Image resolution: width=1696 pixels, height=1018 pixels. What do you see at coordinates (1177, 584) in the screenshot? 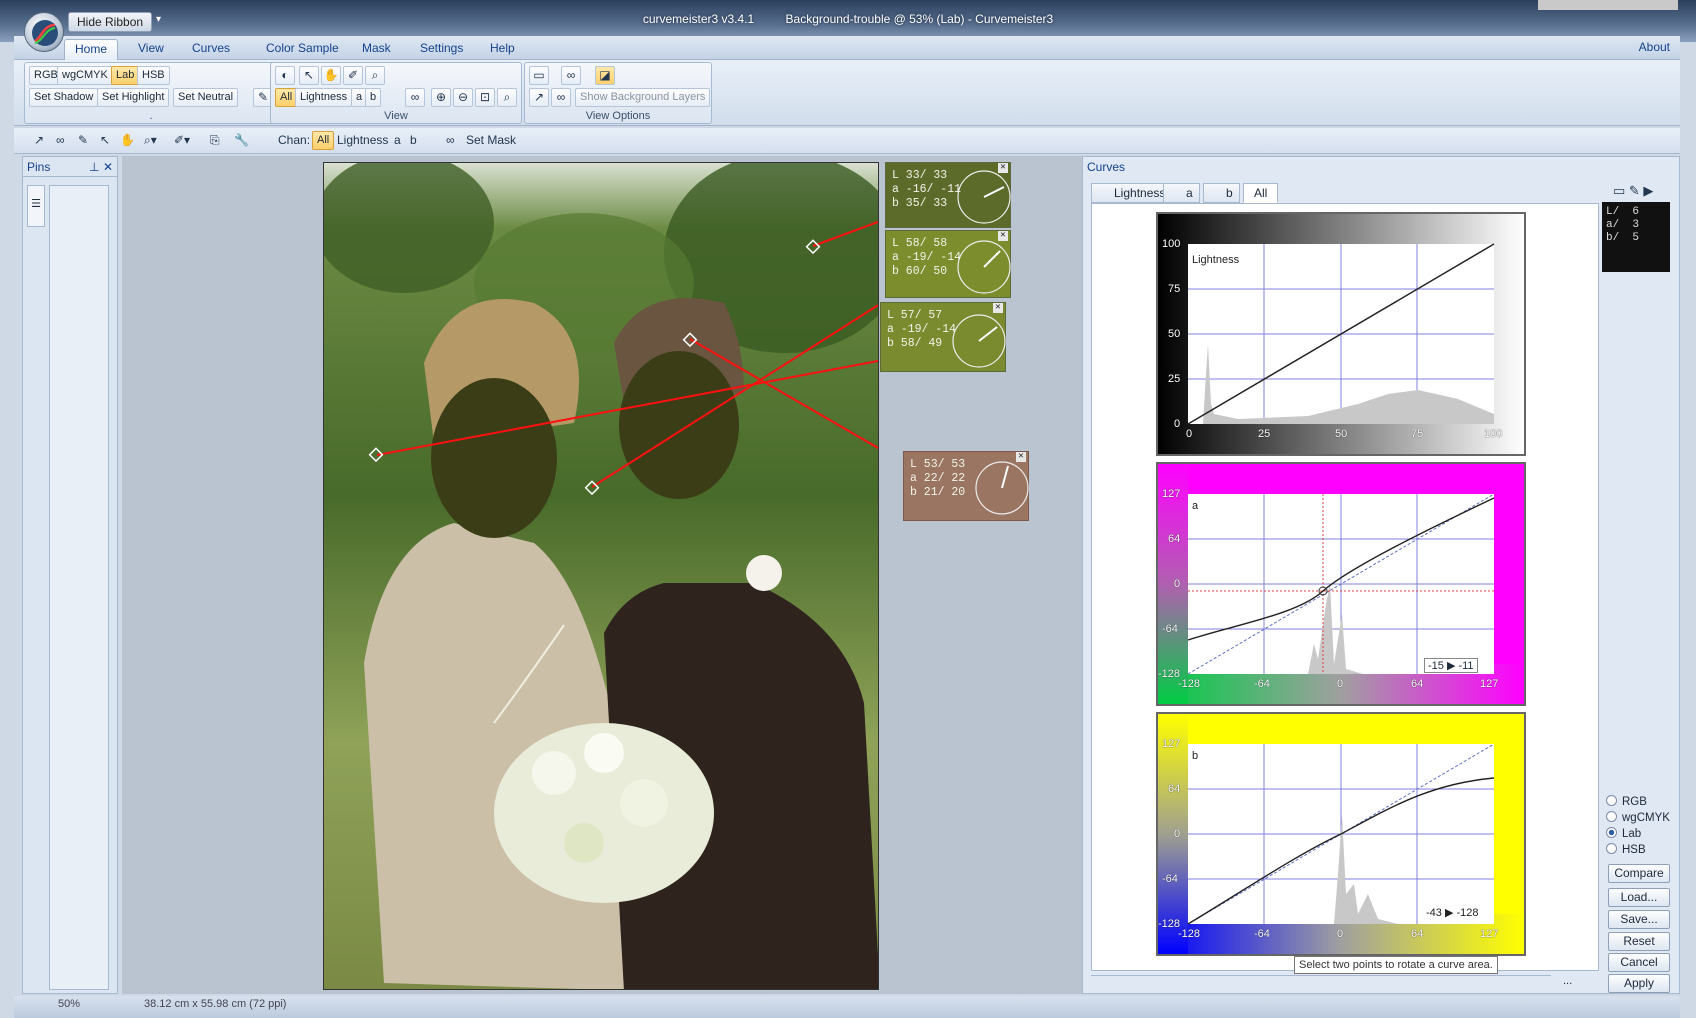
I see `y-tick: 0` at bounding box center [1177, 584].